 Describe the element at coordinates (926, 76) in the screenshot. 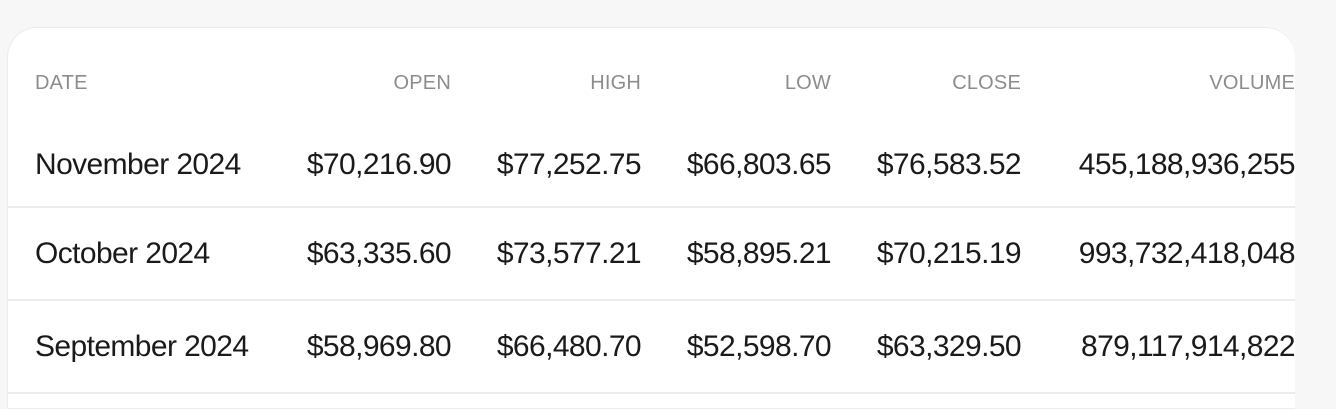

I see `column-header-close: CLOSE` at that location.